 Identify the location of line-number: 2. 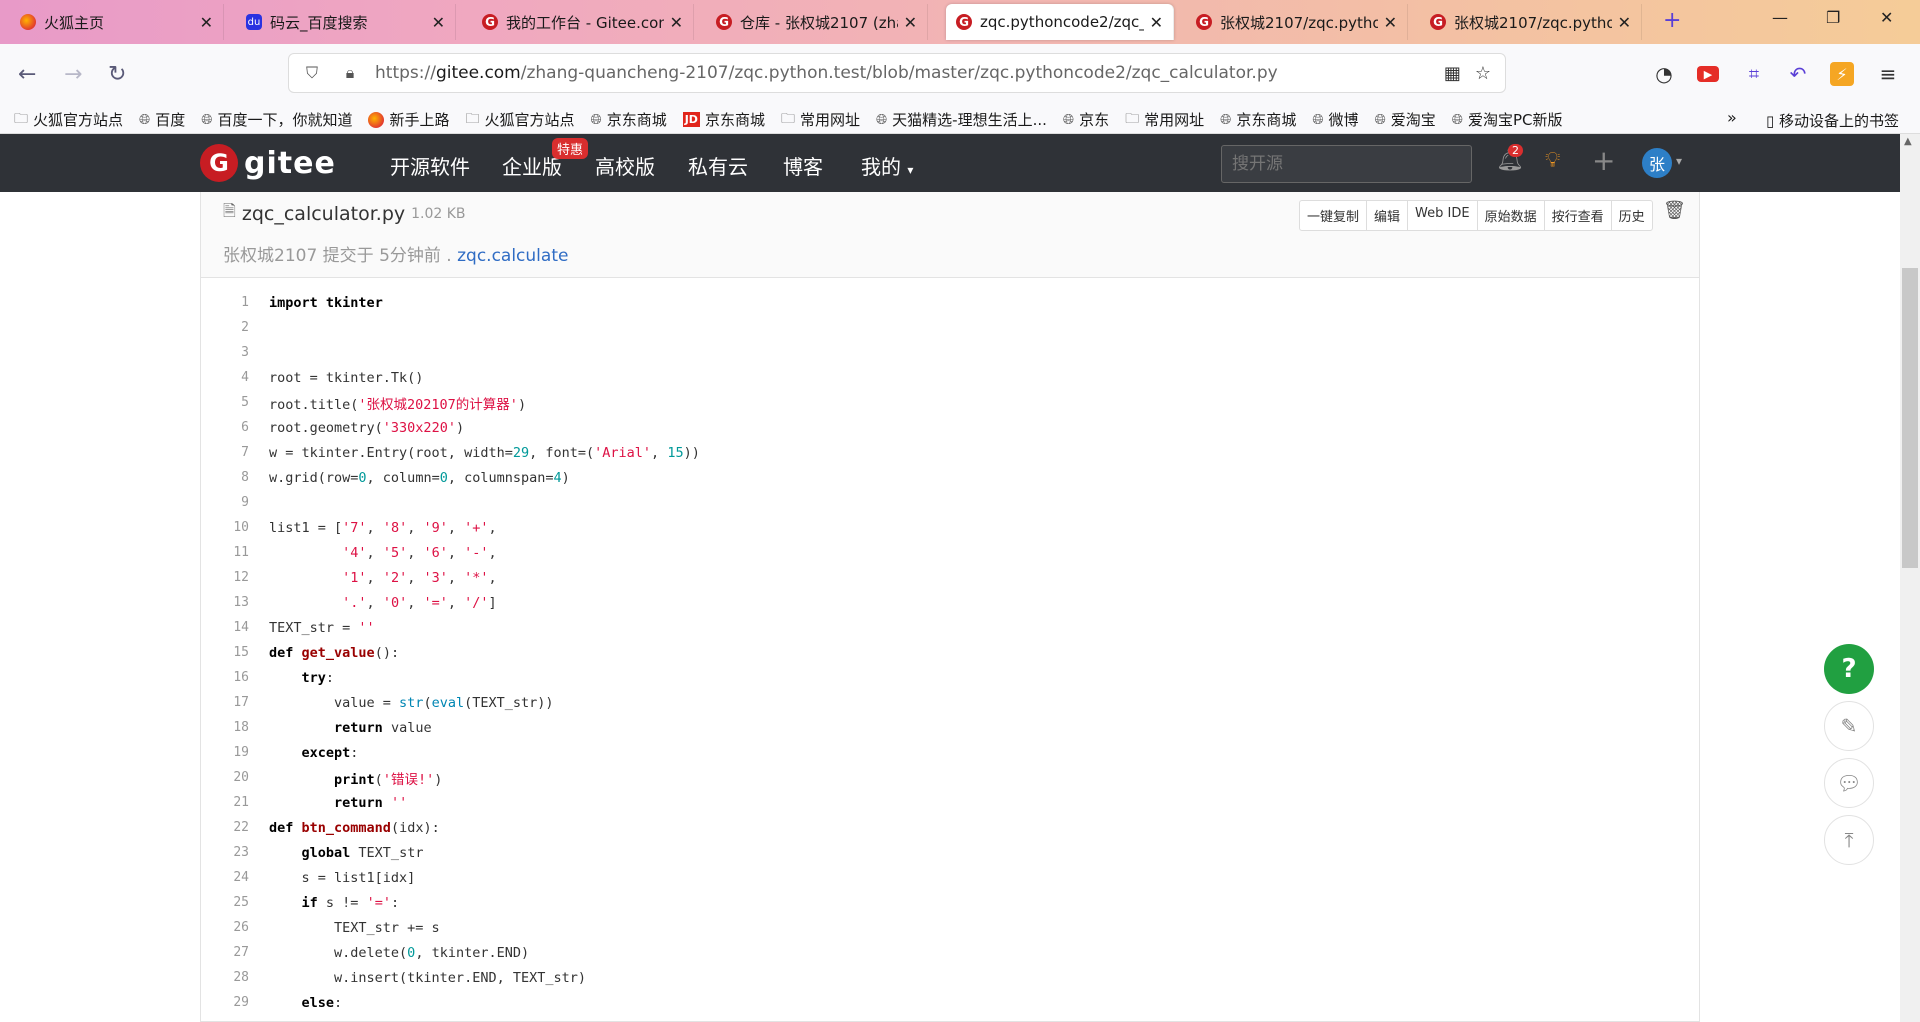
(225, 327).